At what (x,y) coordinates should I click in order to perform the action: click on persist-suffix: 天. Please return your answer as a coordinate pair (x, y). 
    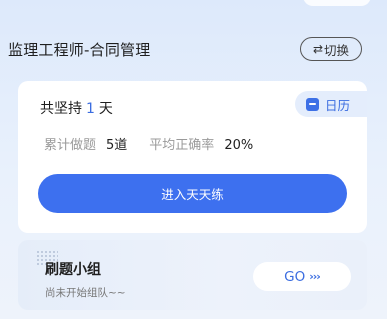
    Looking at the image, I should click on (105, 109).